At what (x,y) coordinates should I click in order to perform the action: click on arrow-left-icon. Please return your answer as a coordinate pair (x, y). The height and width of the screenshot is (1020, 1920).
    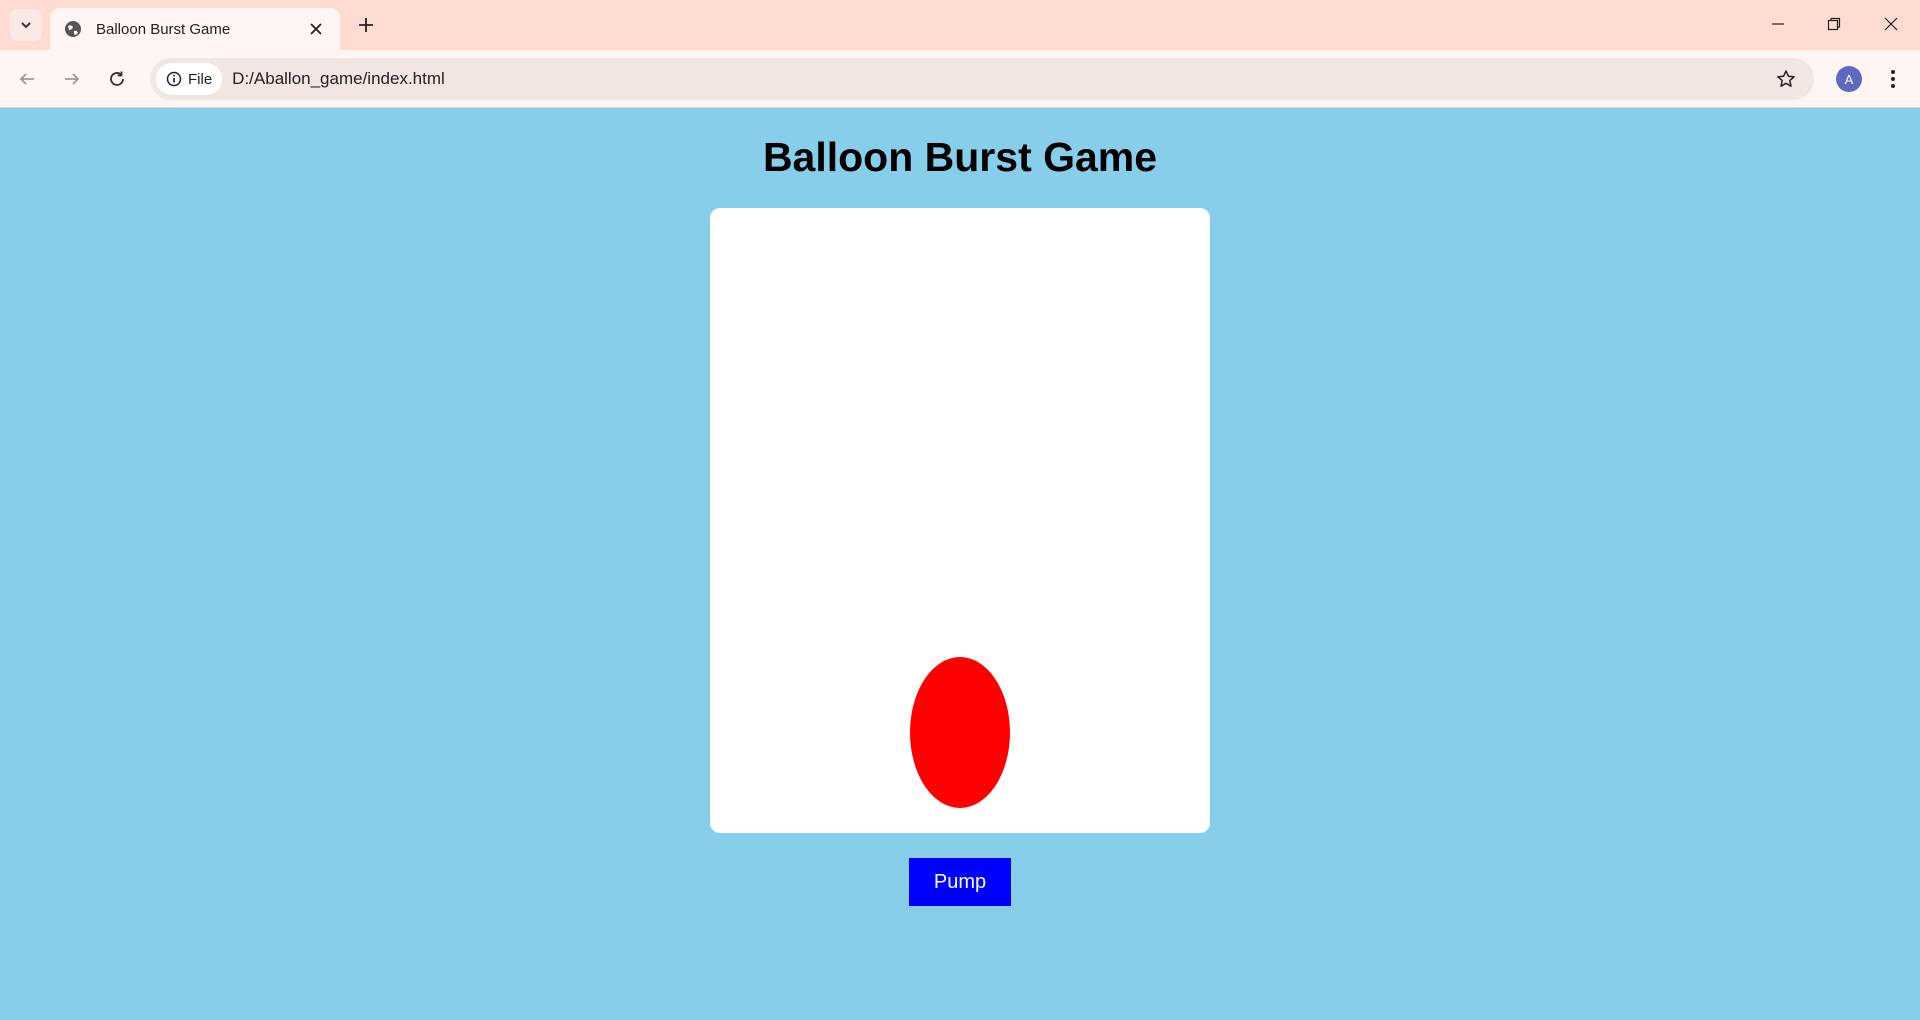
    Looking at the image, I should click on (26, 79).